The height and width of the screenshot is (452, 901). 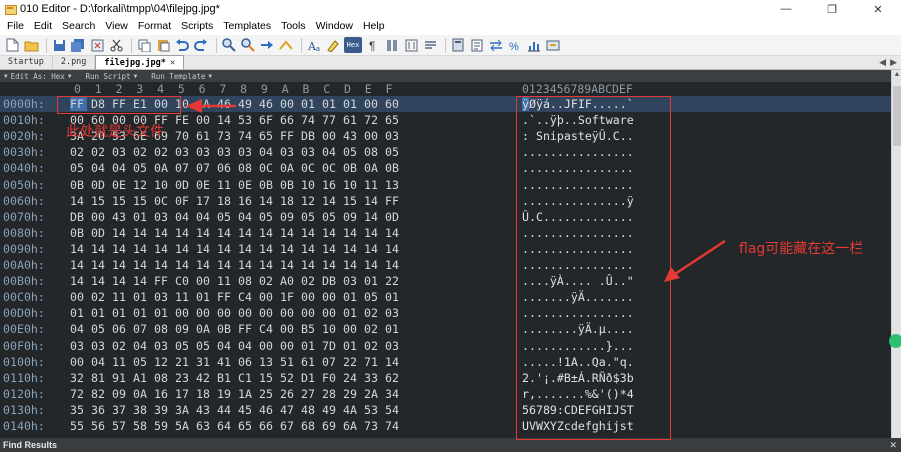 I want to click on row-address: 00E0h:, so click(x=24, y=329).